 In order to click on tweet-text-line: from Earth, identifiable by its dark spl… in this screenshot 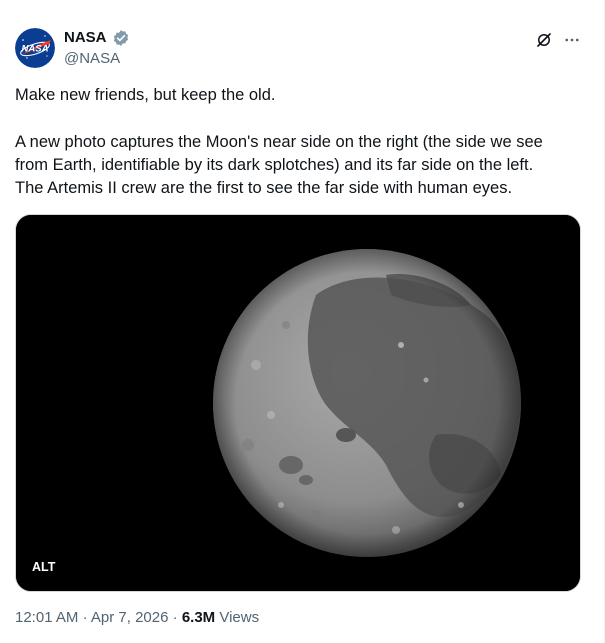, I will do `click(274, 165)`.